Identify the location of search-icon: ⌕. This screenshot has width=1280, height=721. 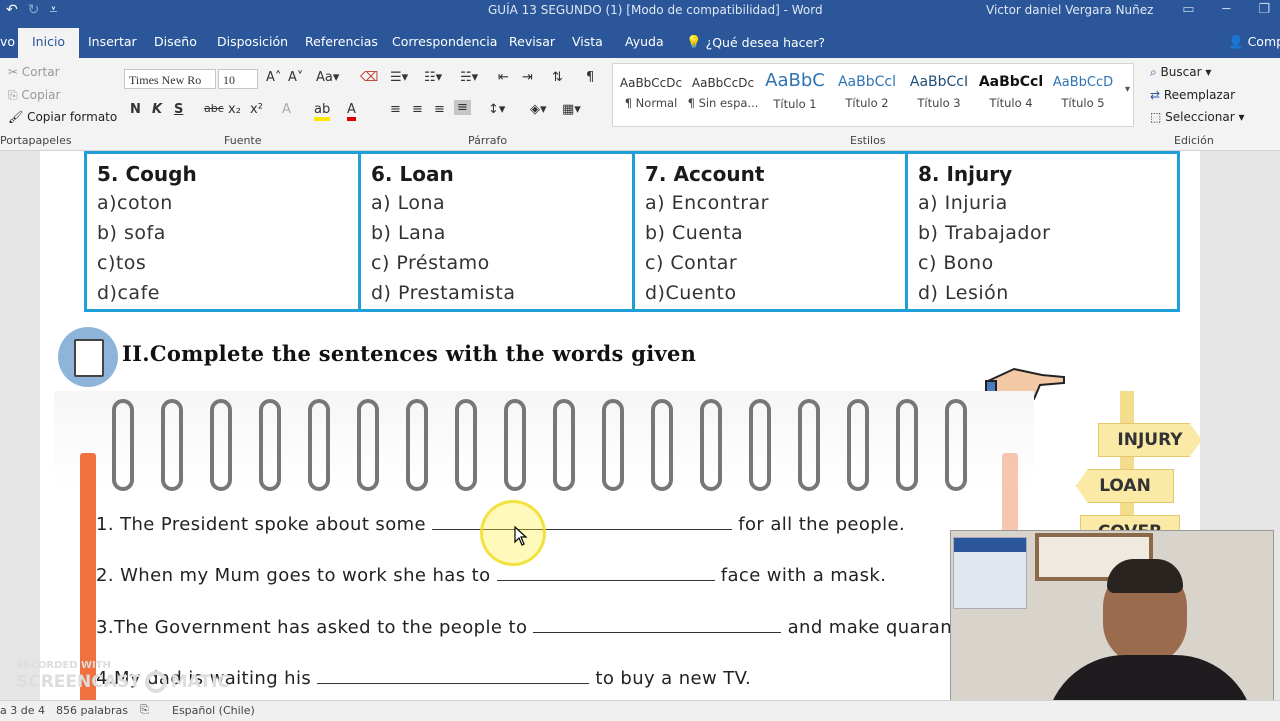
(1155, 72).